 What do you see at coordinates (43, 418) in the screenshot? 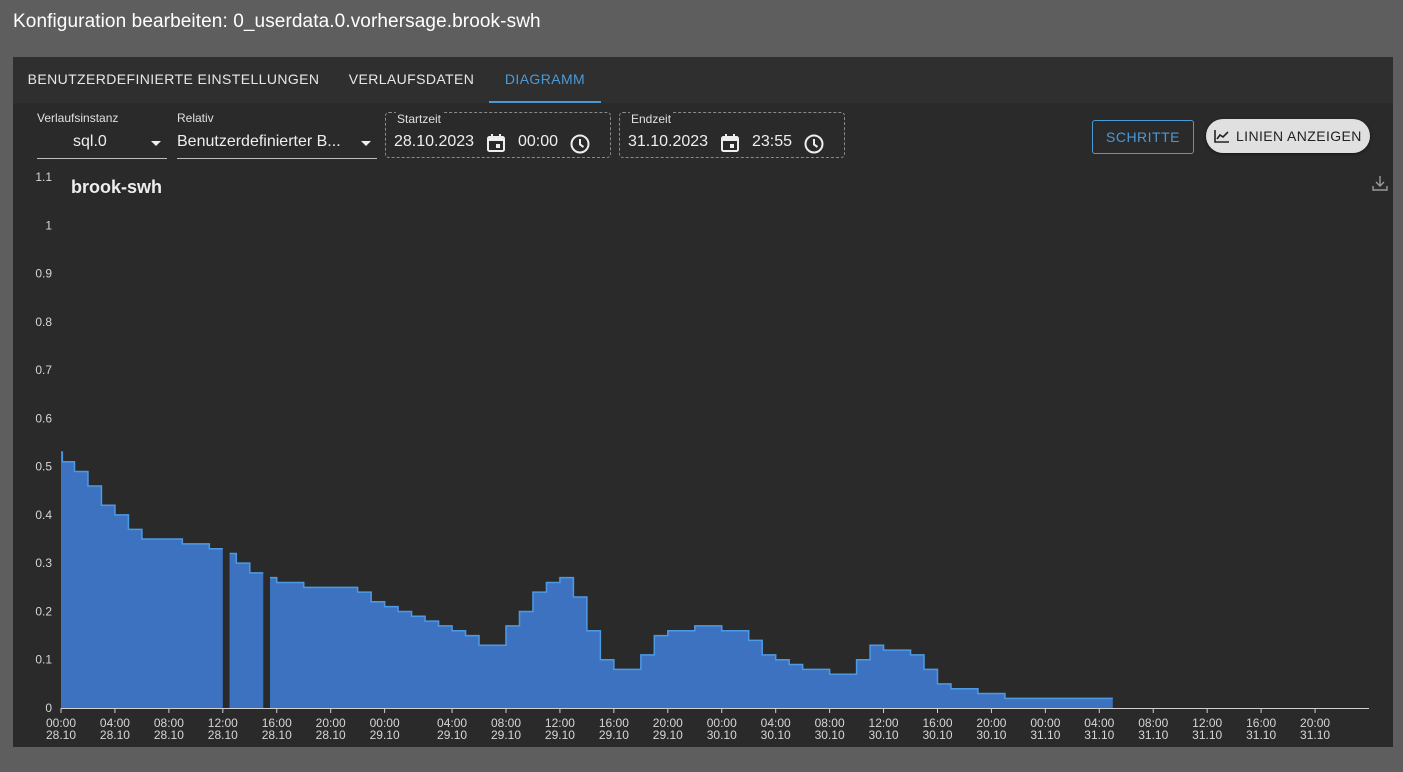
I see `y-tick-label: 0.6` at bounding box center [43, 418].